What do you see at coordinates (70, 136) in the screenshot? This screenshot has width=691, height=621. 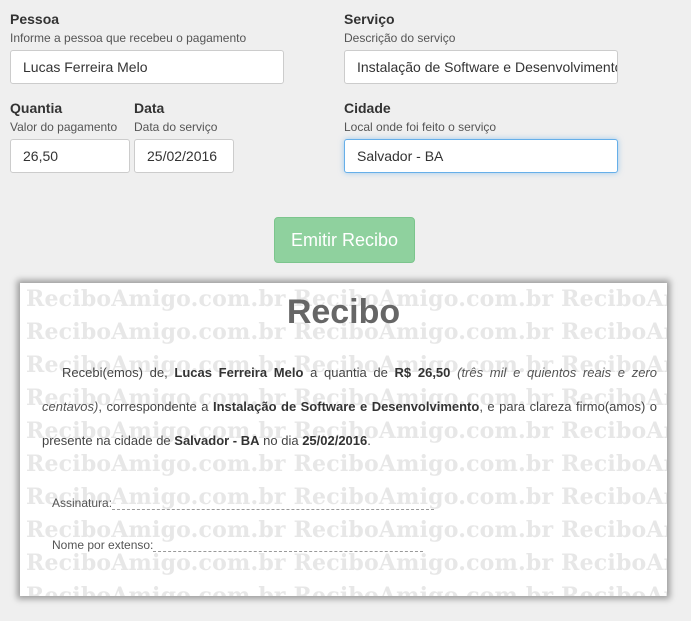 I see `quantia-field: Quantia Valor do pagamento 26,50` at bounding box center [70, 136].